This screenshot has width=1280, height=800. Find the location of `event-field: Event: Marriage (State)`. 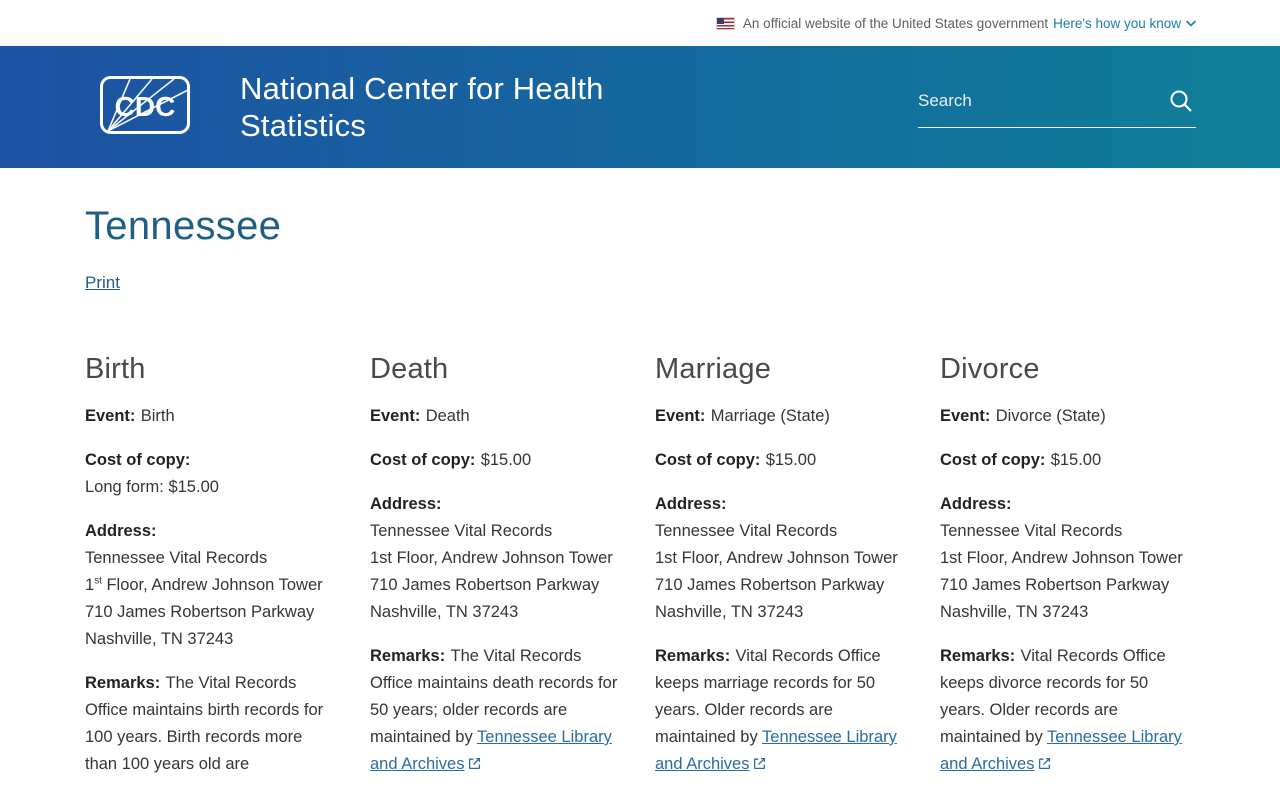

event-field: Event: Marriage (State) is located at coordinates (780, 416).